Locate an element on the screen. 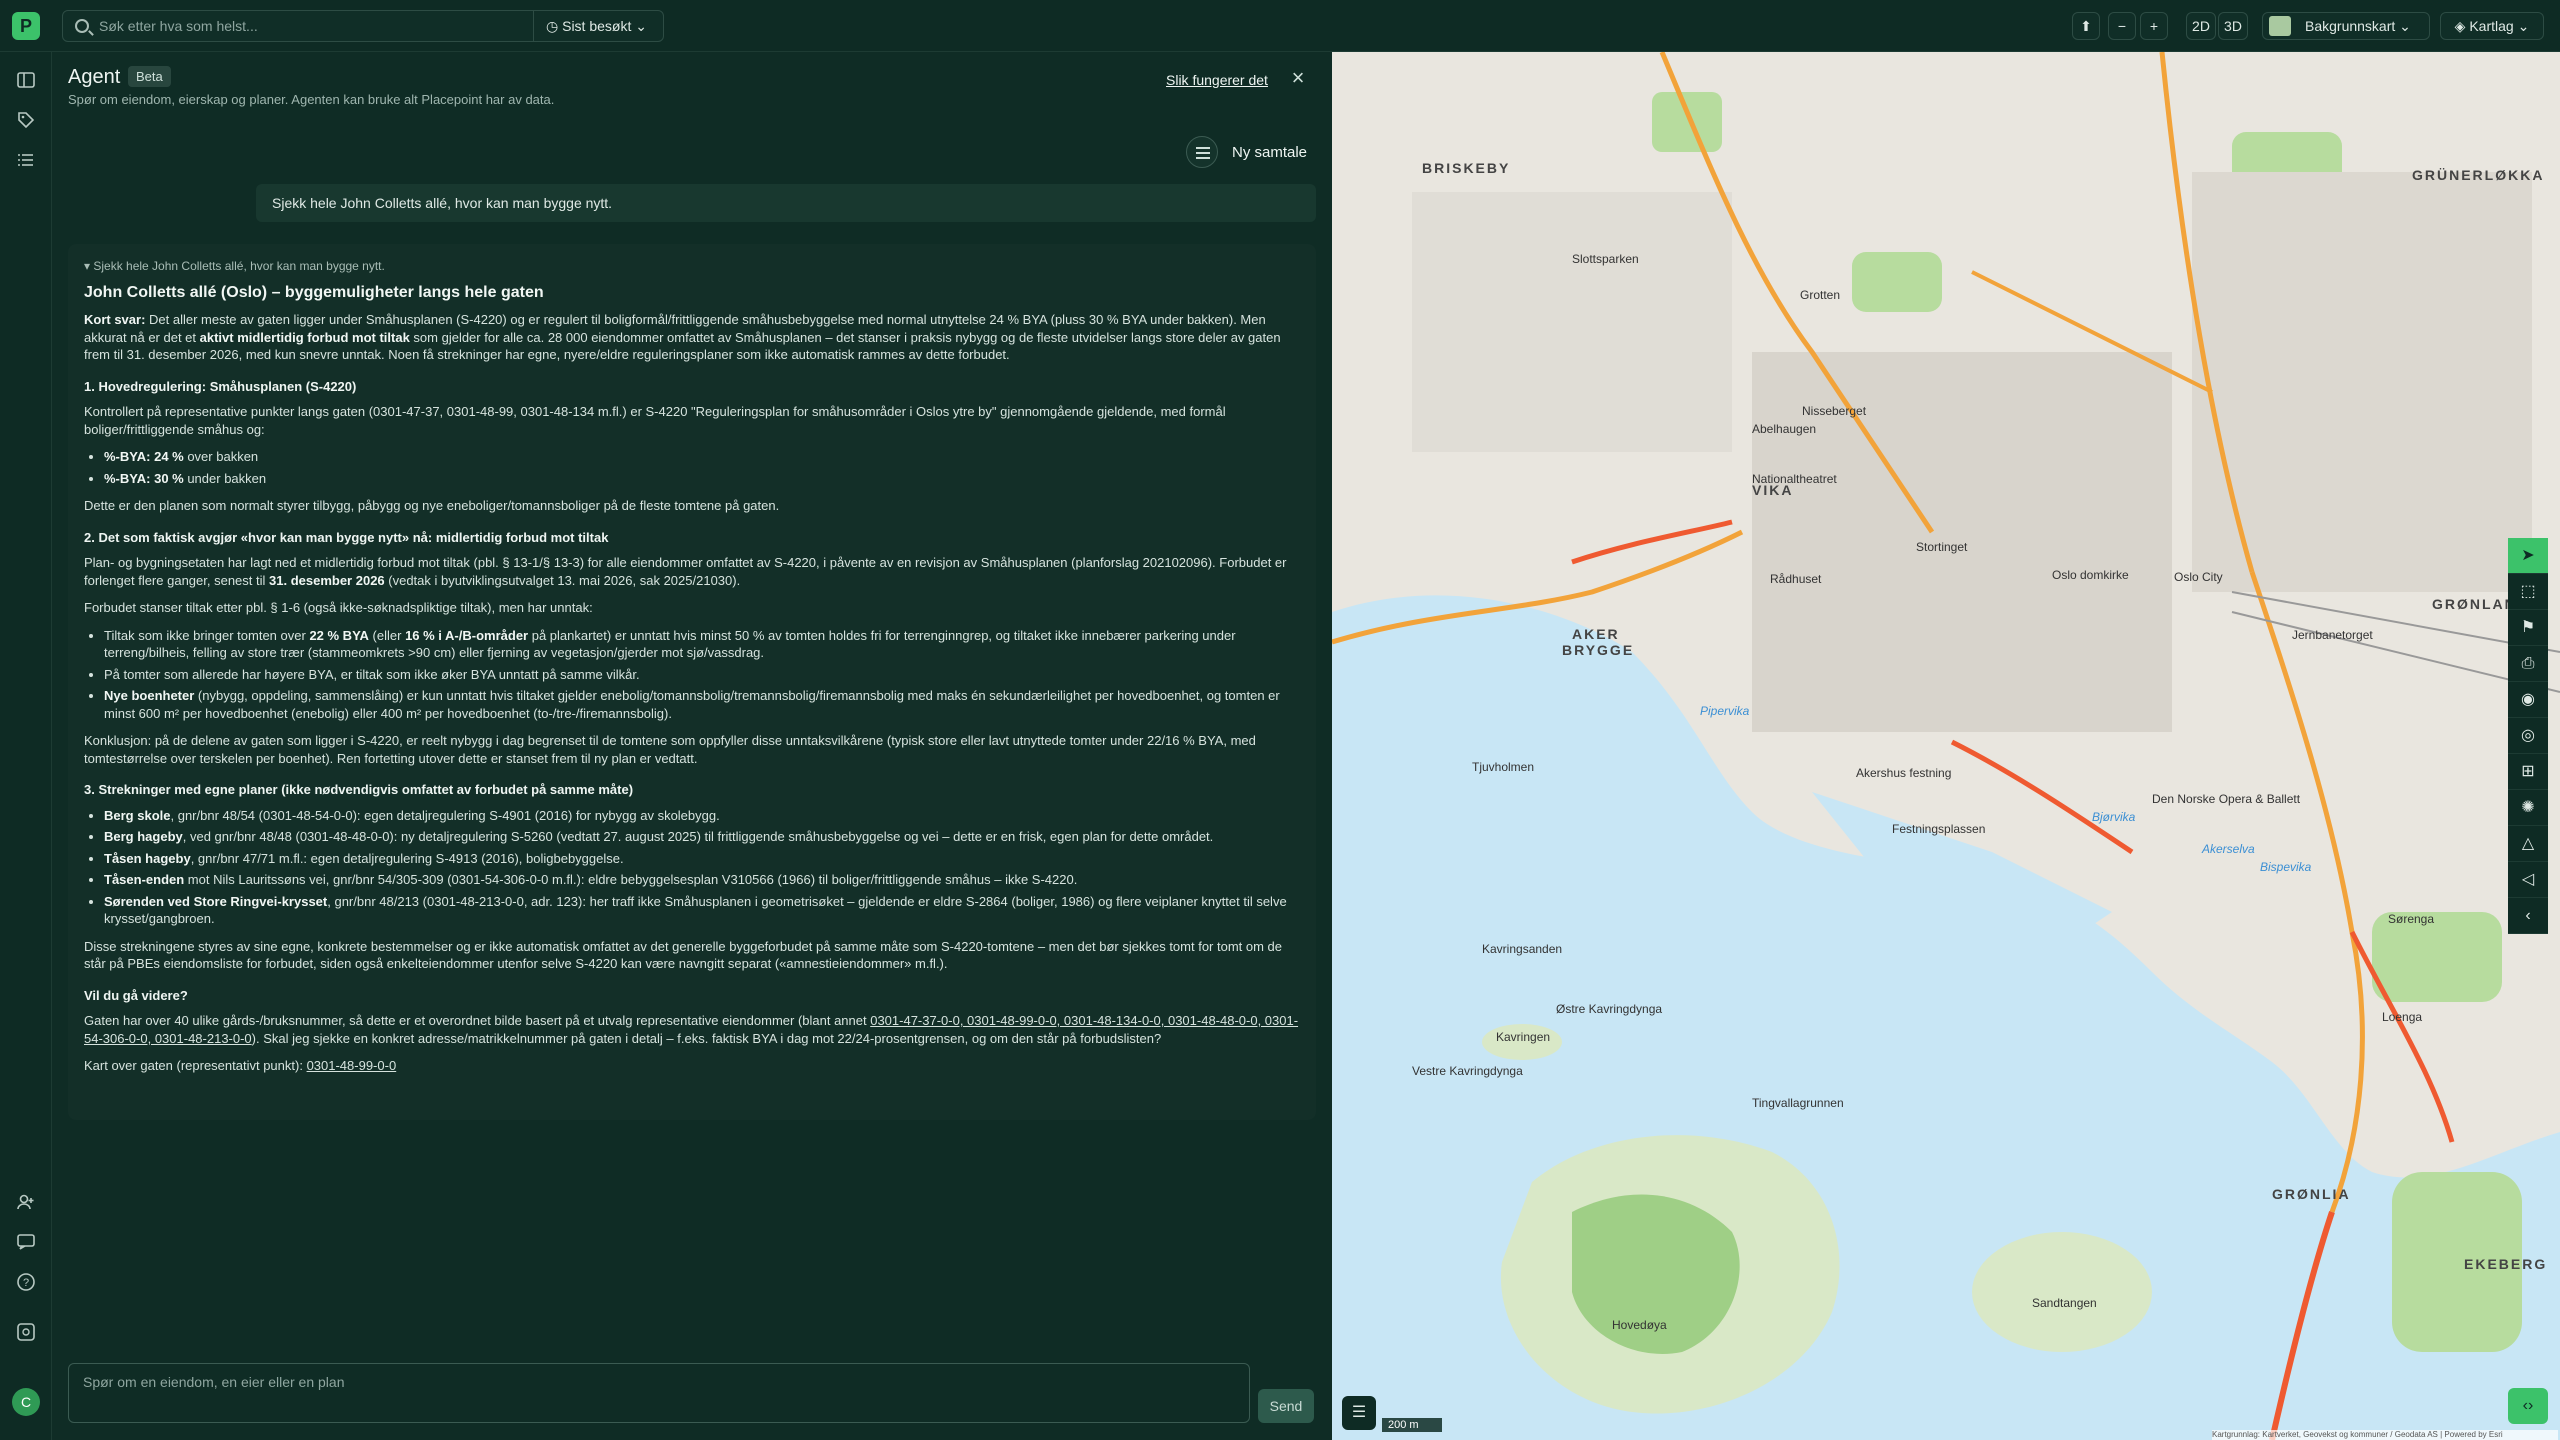 The image size is (2560, 1440). triangle-icon: △ is located at coordinates (2528, 844).